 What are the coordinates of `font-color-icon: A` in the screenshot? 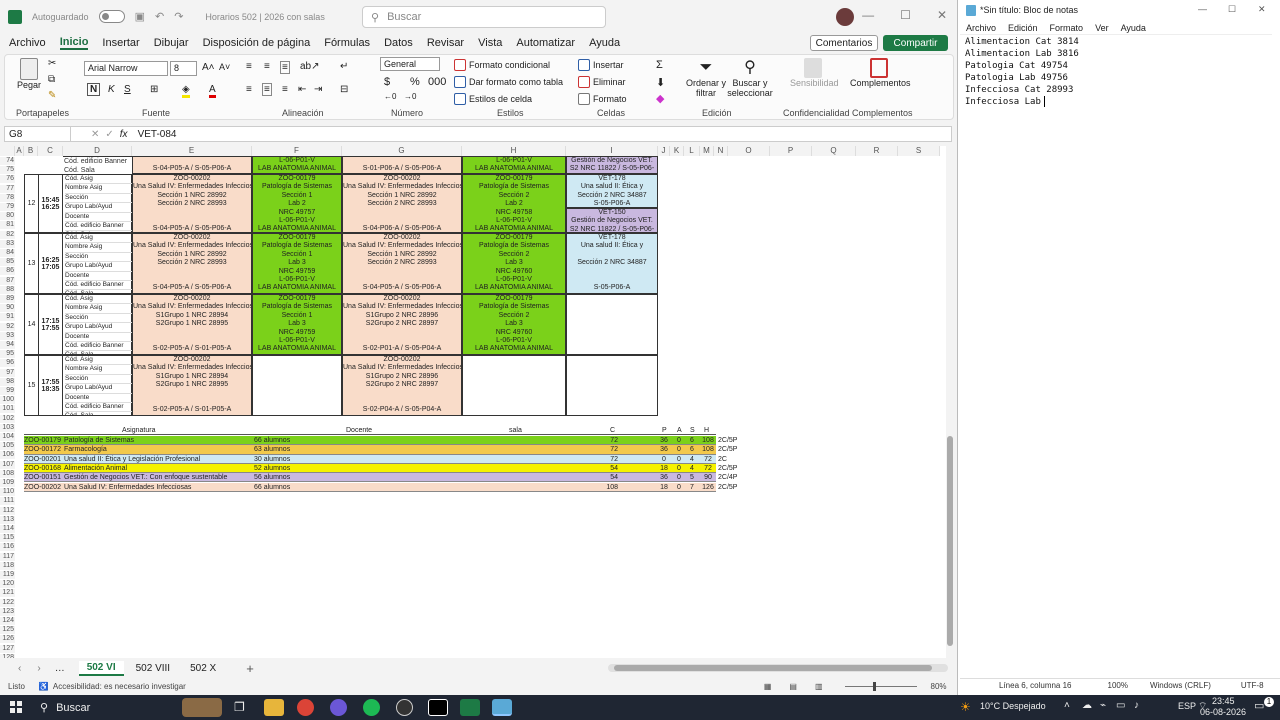 It's located at (212, 91).